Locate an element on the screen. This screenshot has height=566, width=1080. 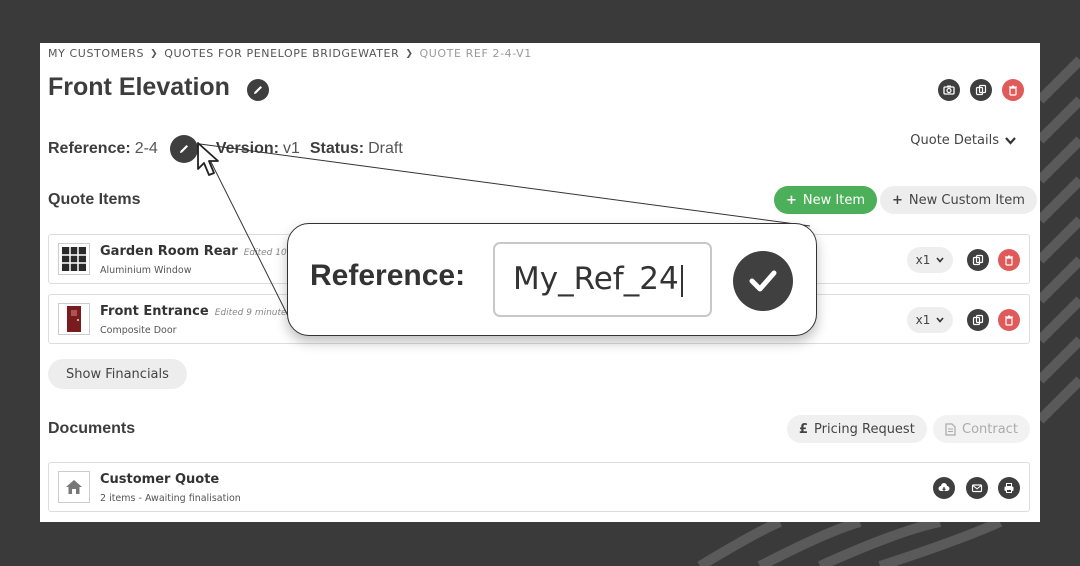
pricing-request-label: Pricing Request is located at coordinates (864, 429).